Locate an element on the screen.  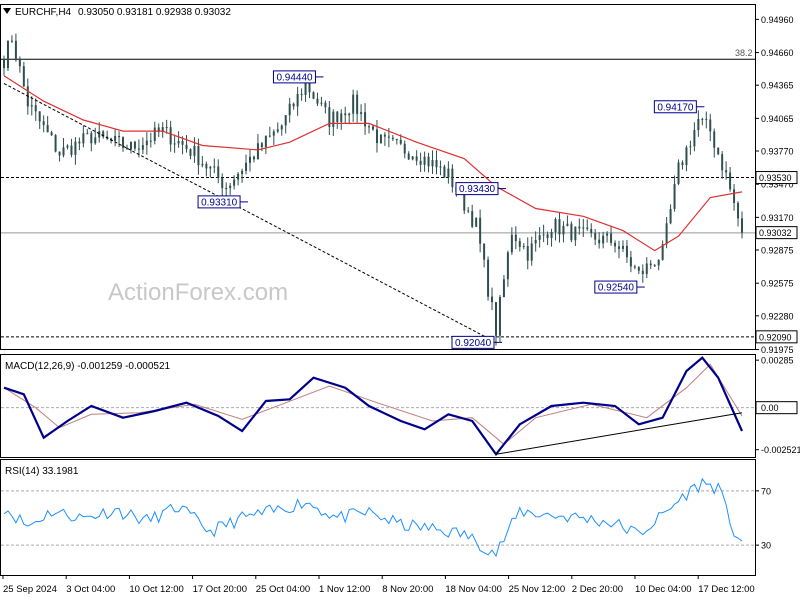
macd-tick-label: 0.00285 is located at coordinates (777, 361).